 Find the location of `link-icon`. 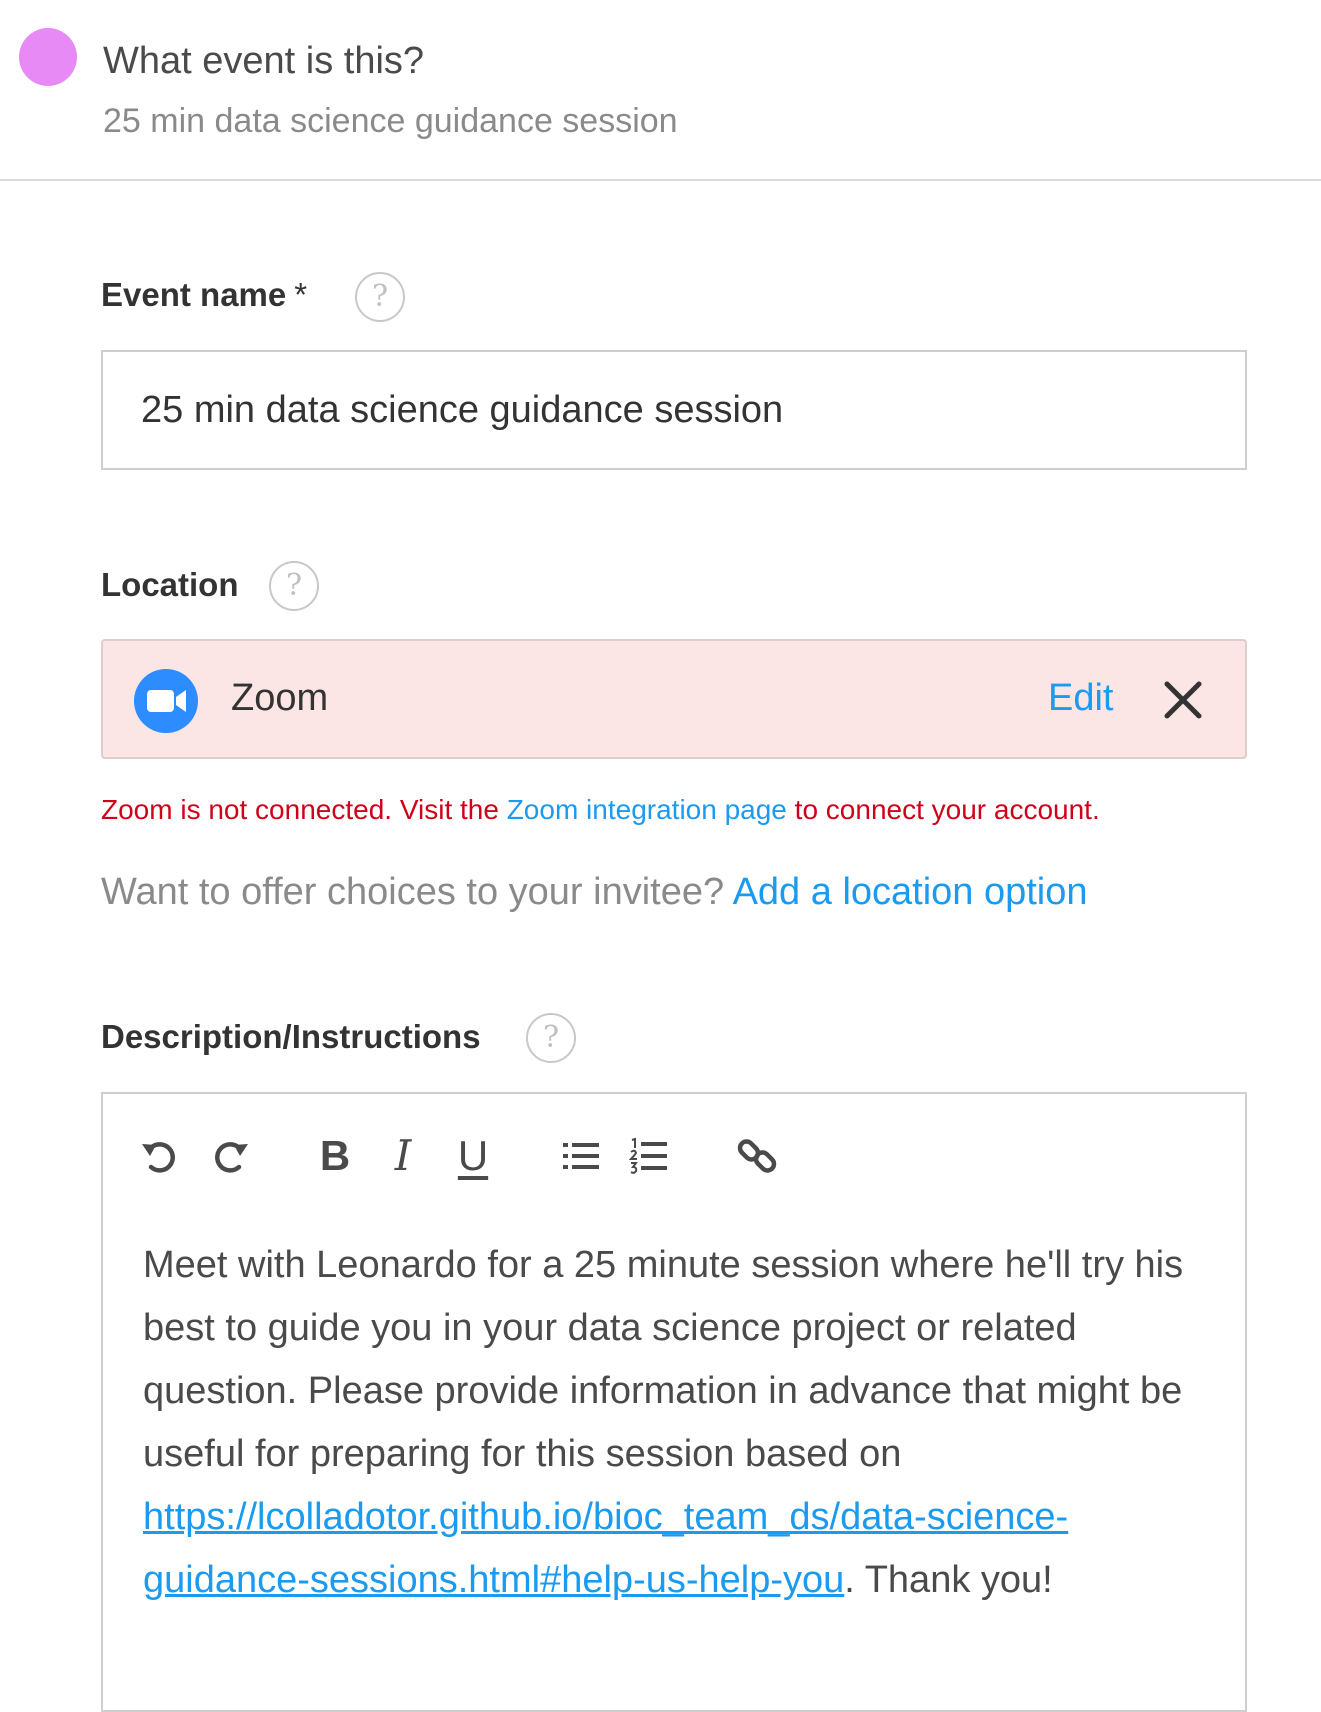

link-icon is located at coordinates (757, 1156).